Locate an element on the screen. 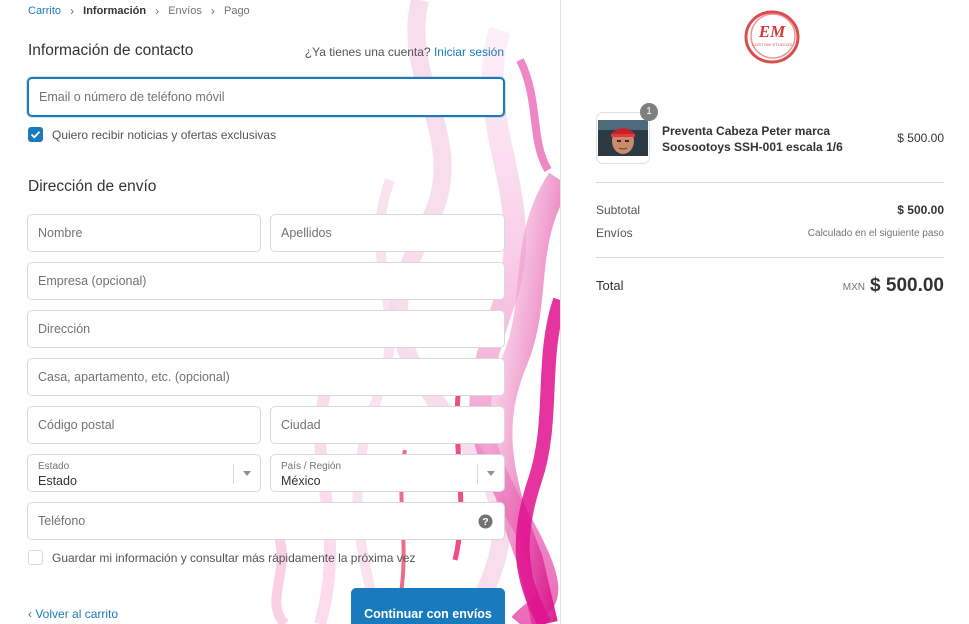 The image size is (969, 624). subtotal-label: Subtotal is located at coordinates (618, 210).